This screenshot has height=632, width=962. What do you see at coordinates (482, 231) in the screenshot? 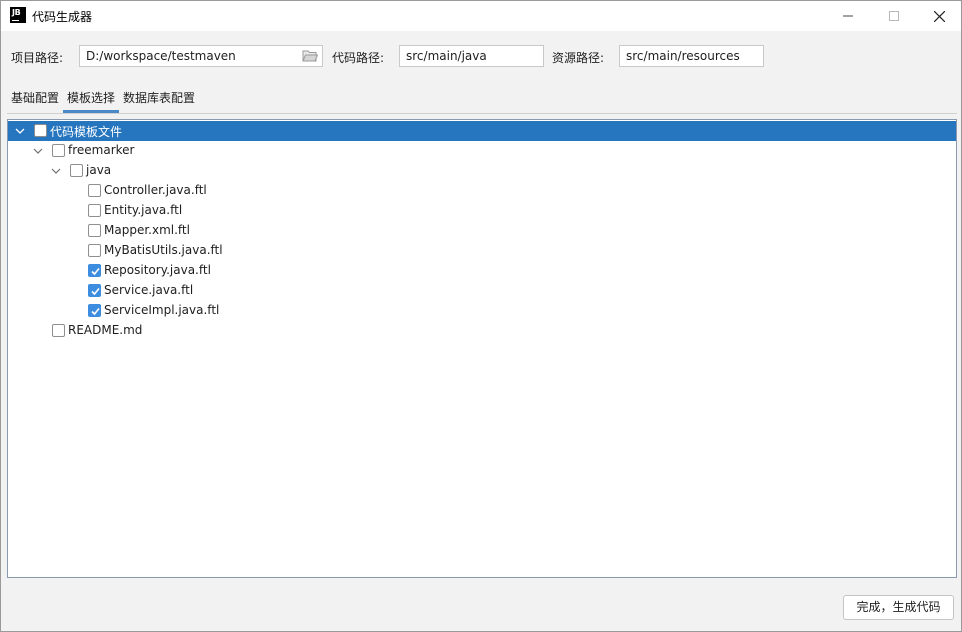
I see `tree-node-file: Mapper.xml.ftl` at bounding box center [482, 231].